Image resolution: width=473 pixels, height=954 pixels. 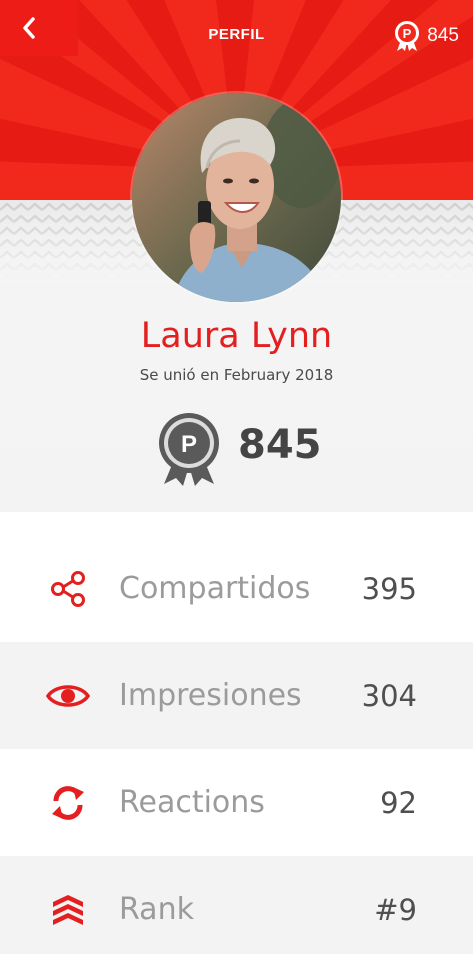 What do you see at coordinates (443, 35) in the screenshot?
I see `header-points-value: 845` at bounding box center [443, 35].